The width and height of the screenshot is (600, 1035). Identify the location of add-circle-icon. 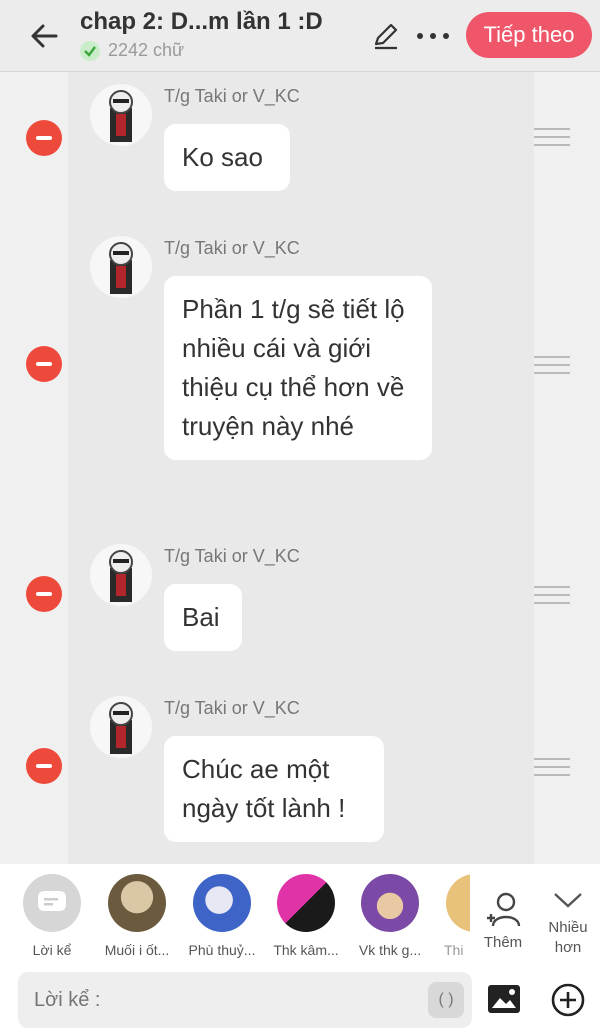
(568, 1000).